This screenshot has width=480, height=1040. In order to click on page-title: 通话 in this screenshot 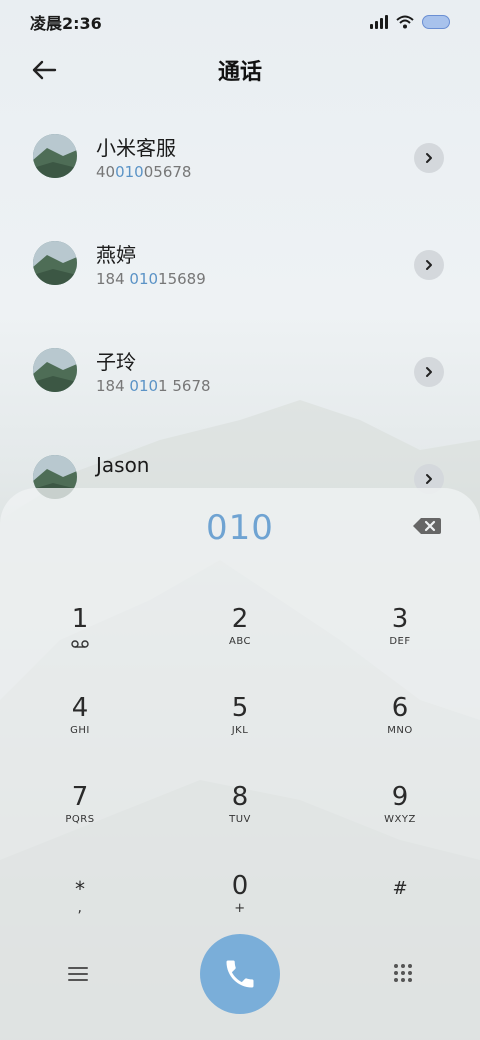, I will do `click(239, 72)`.